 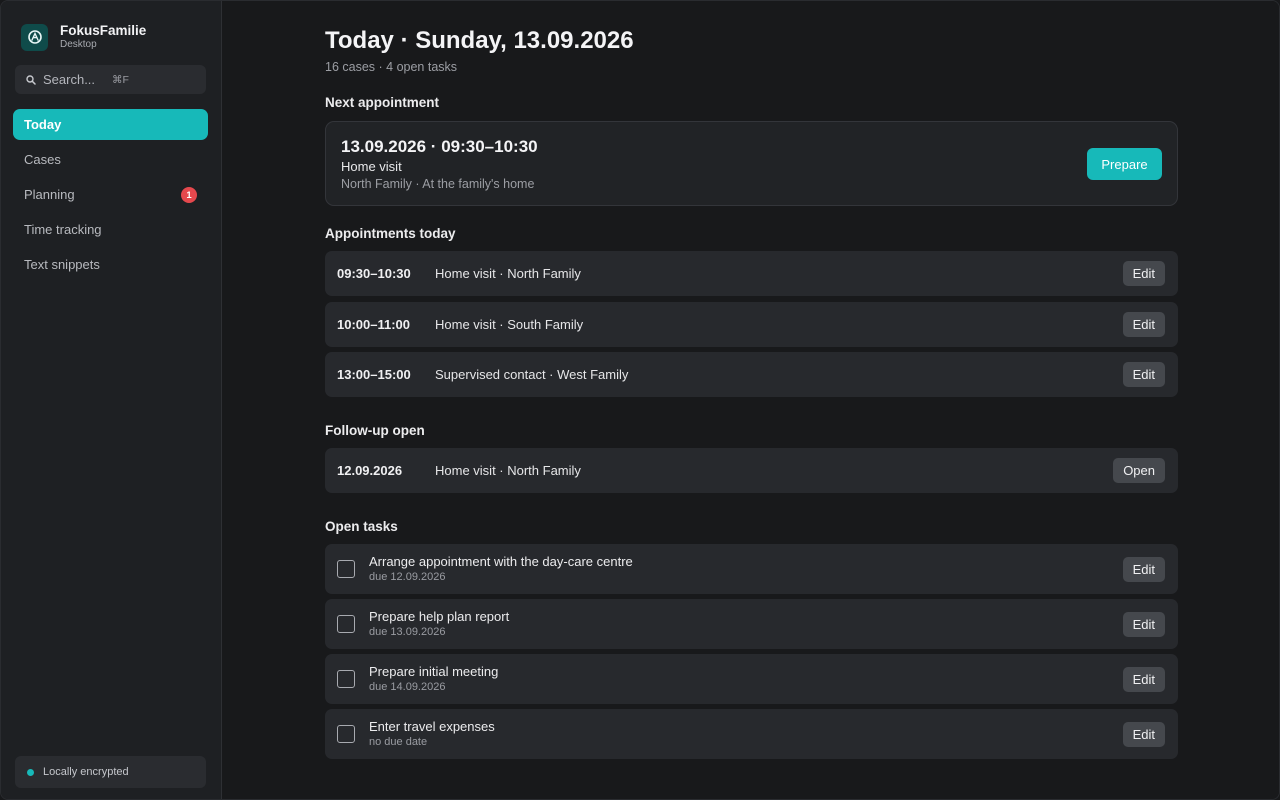 I want to click on open-follow-up-button: Open, so click(x=1139, y=470).